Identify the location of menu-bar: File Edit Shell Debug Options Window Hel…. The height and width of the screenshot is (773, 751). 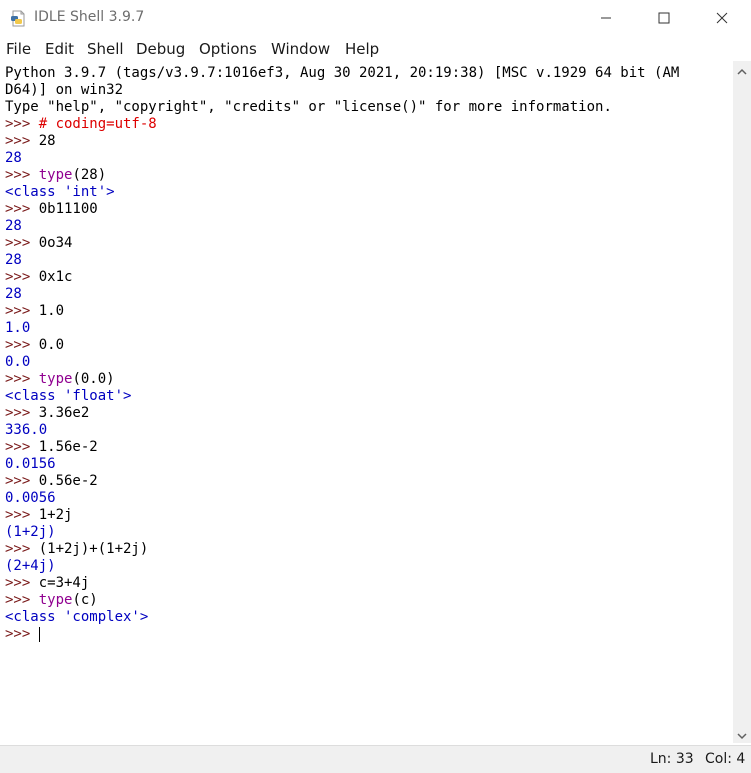
(375, 49).